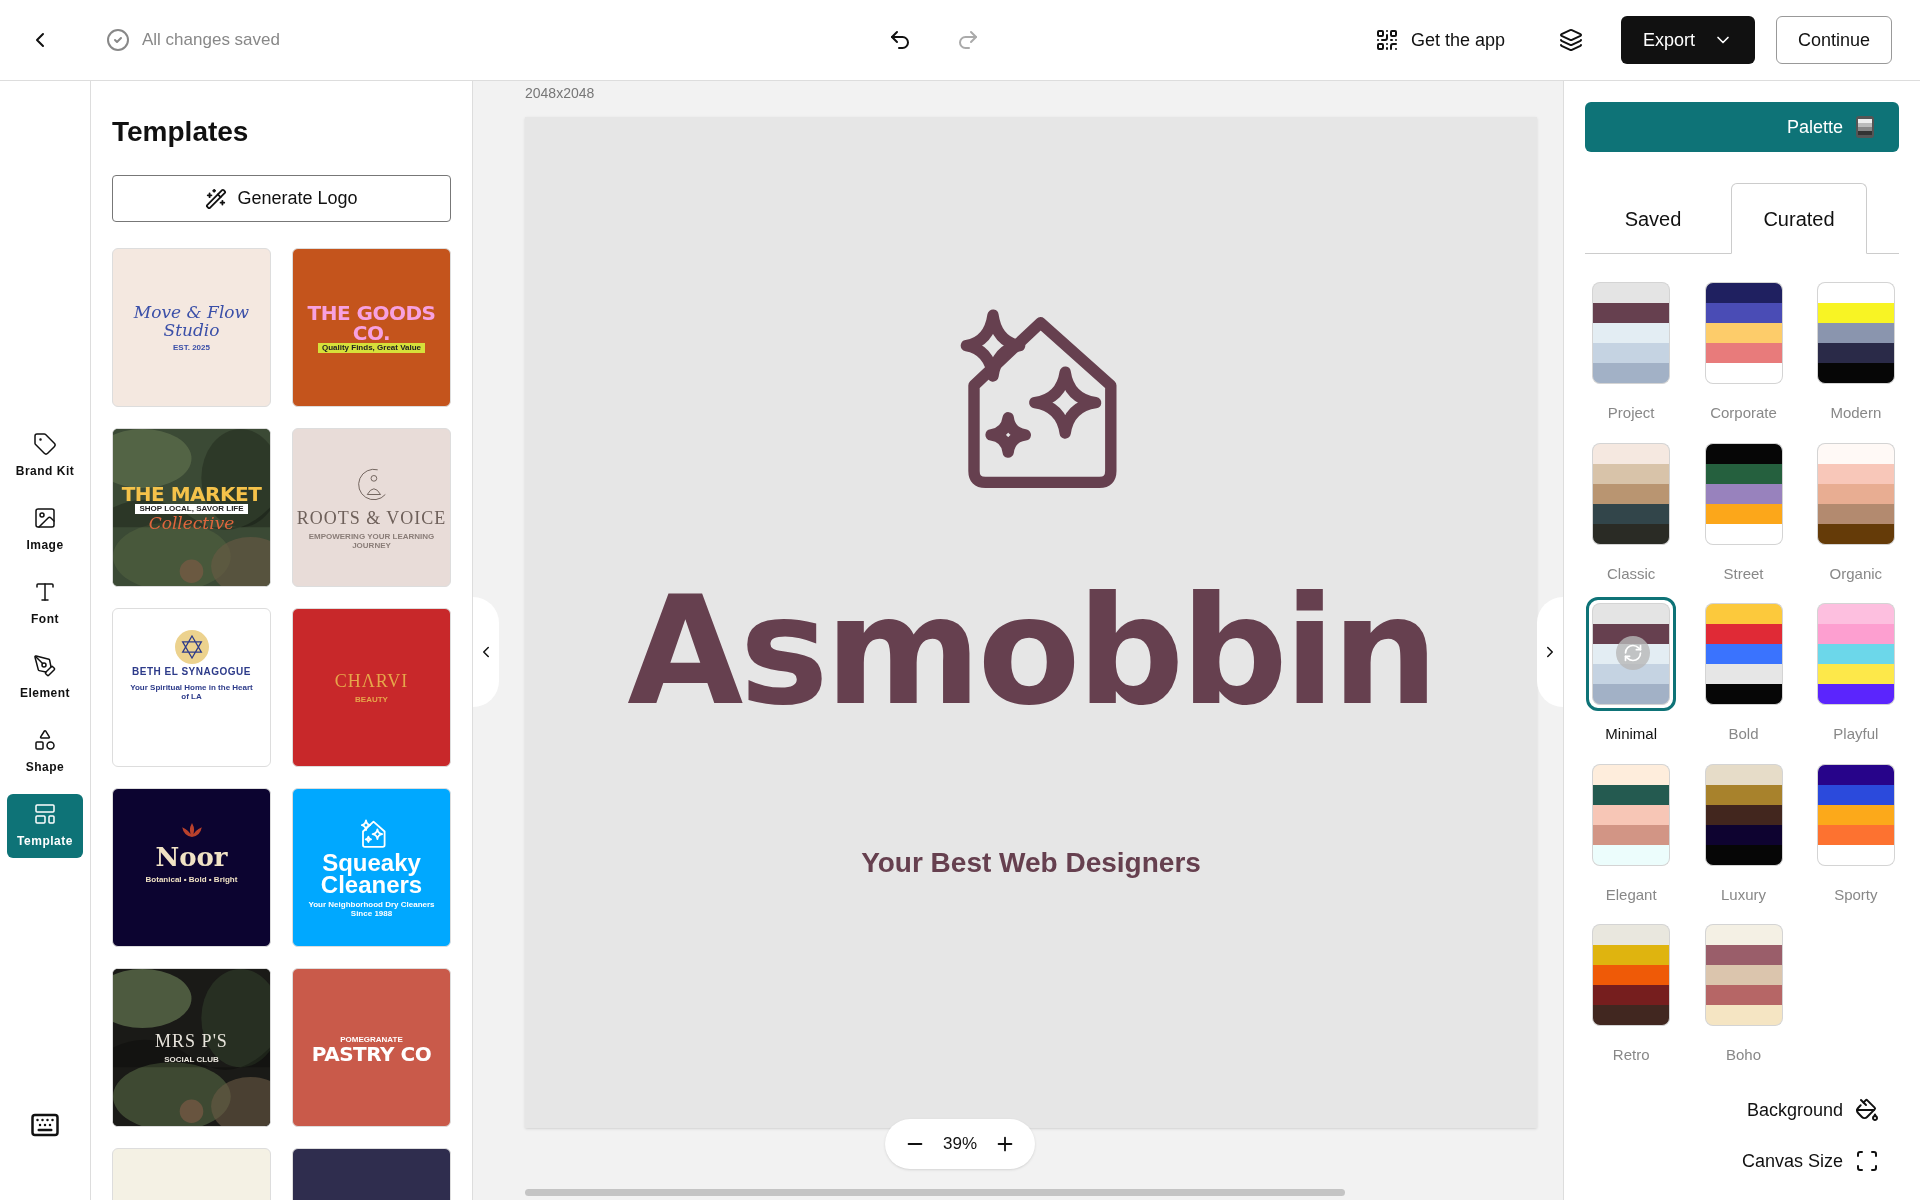  Describe the element at coordinates (1865, 127) in the screenshot. I see `palette-icon` at that location.